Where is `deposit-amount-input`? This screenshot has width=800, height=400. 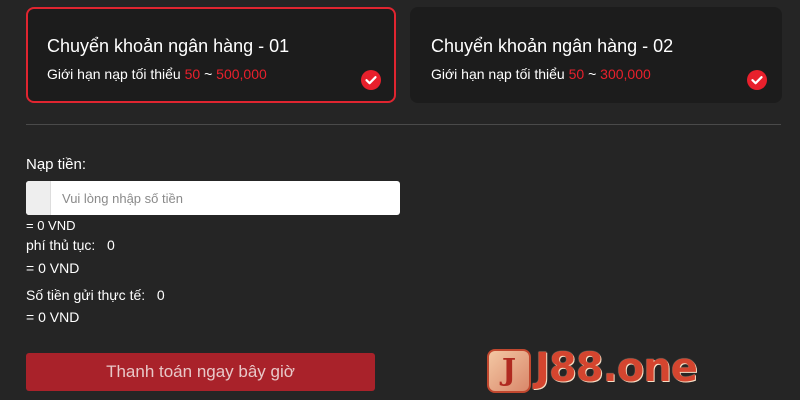 deposit-amount-input is located at coordinates (223, 198).